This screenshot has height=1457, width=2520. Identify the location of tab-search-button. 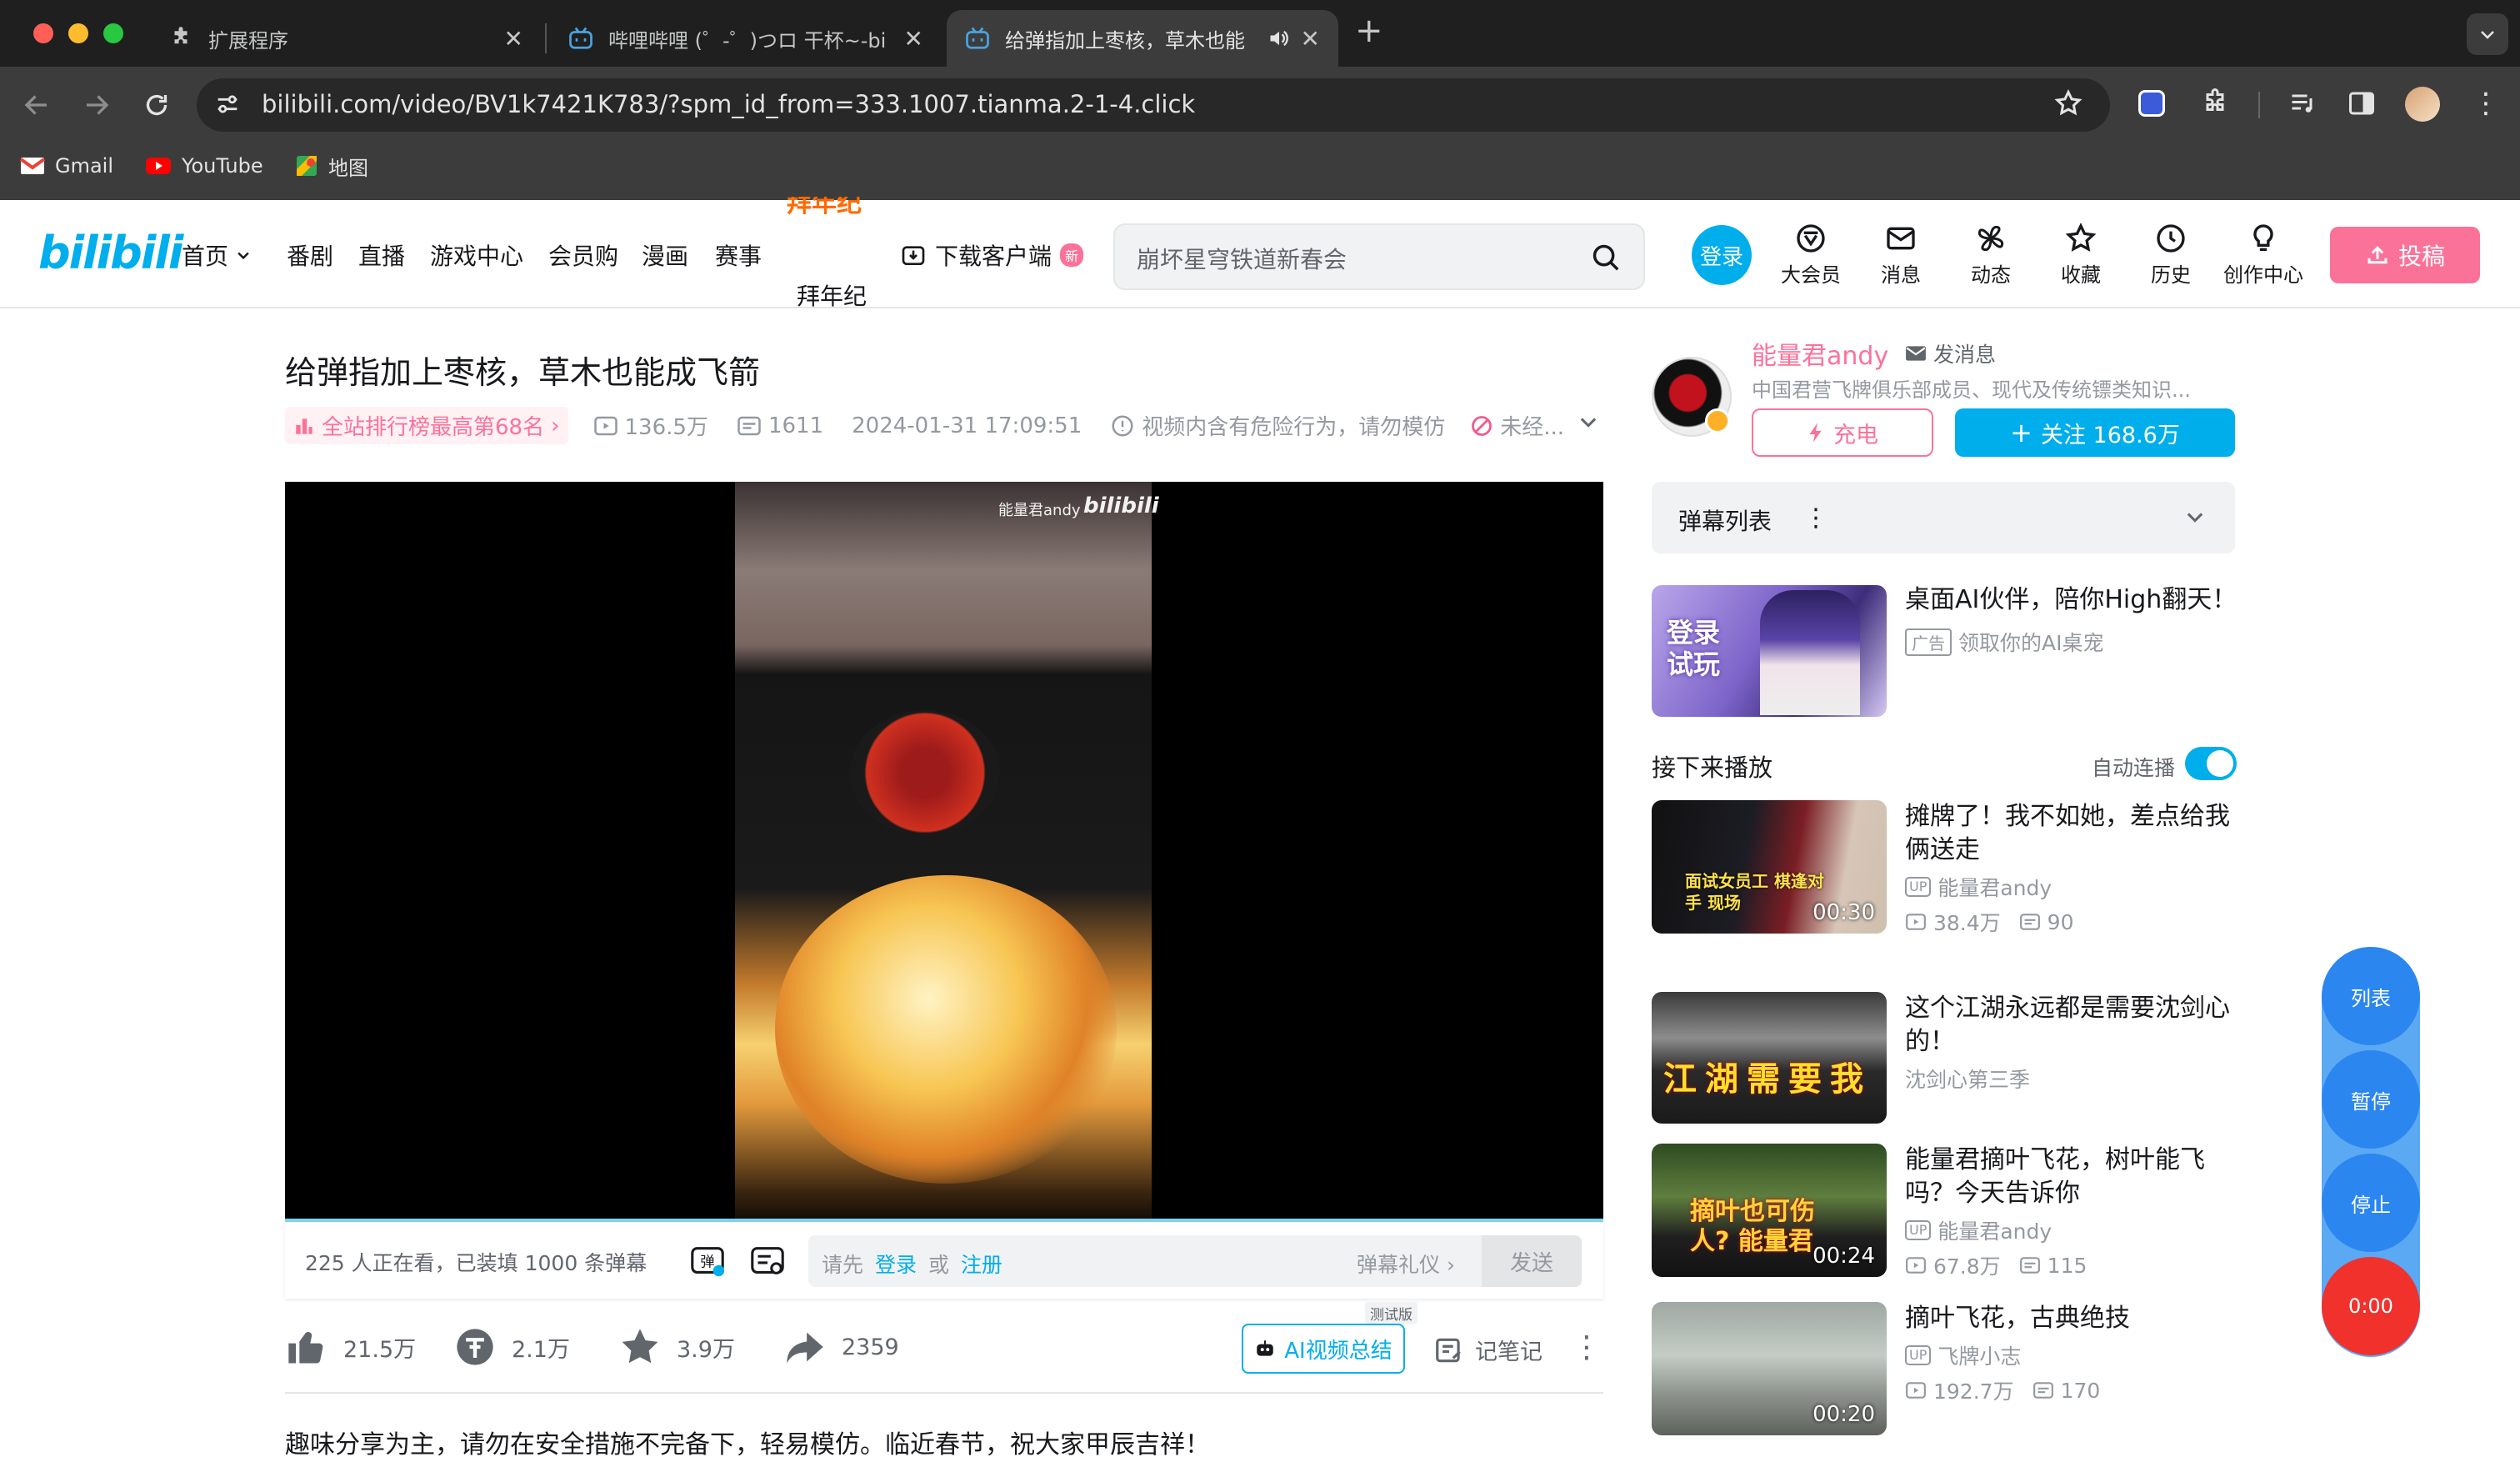
(2487, 34).